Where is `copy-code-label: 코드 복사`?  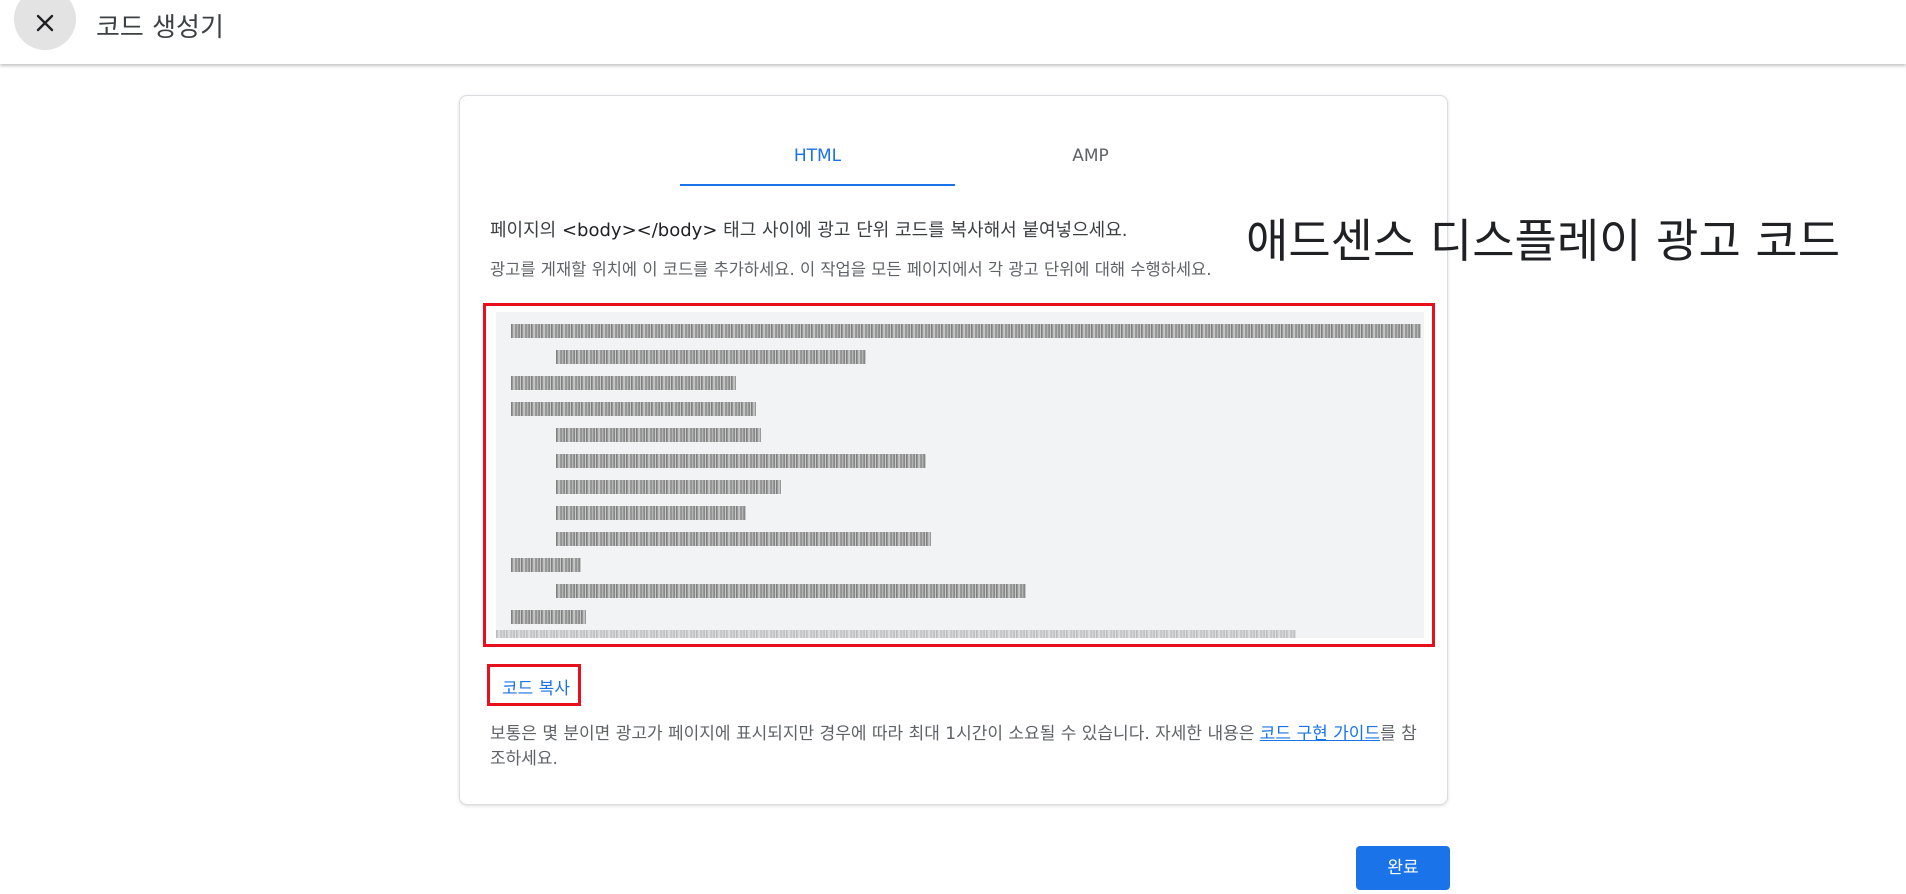
copy-code-label: 코드 복사 is located at coordinates (536, 689).